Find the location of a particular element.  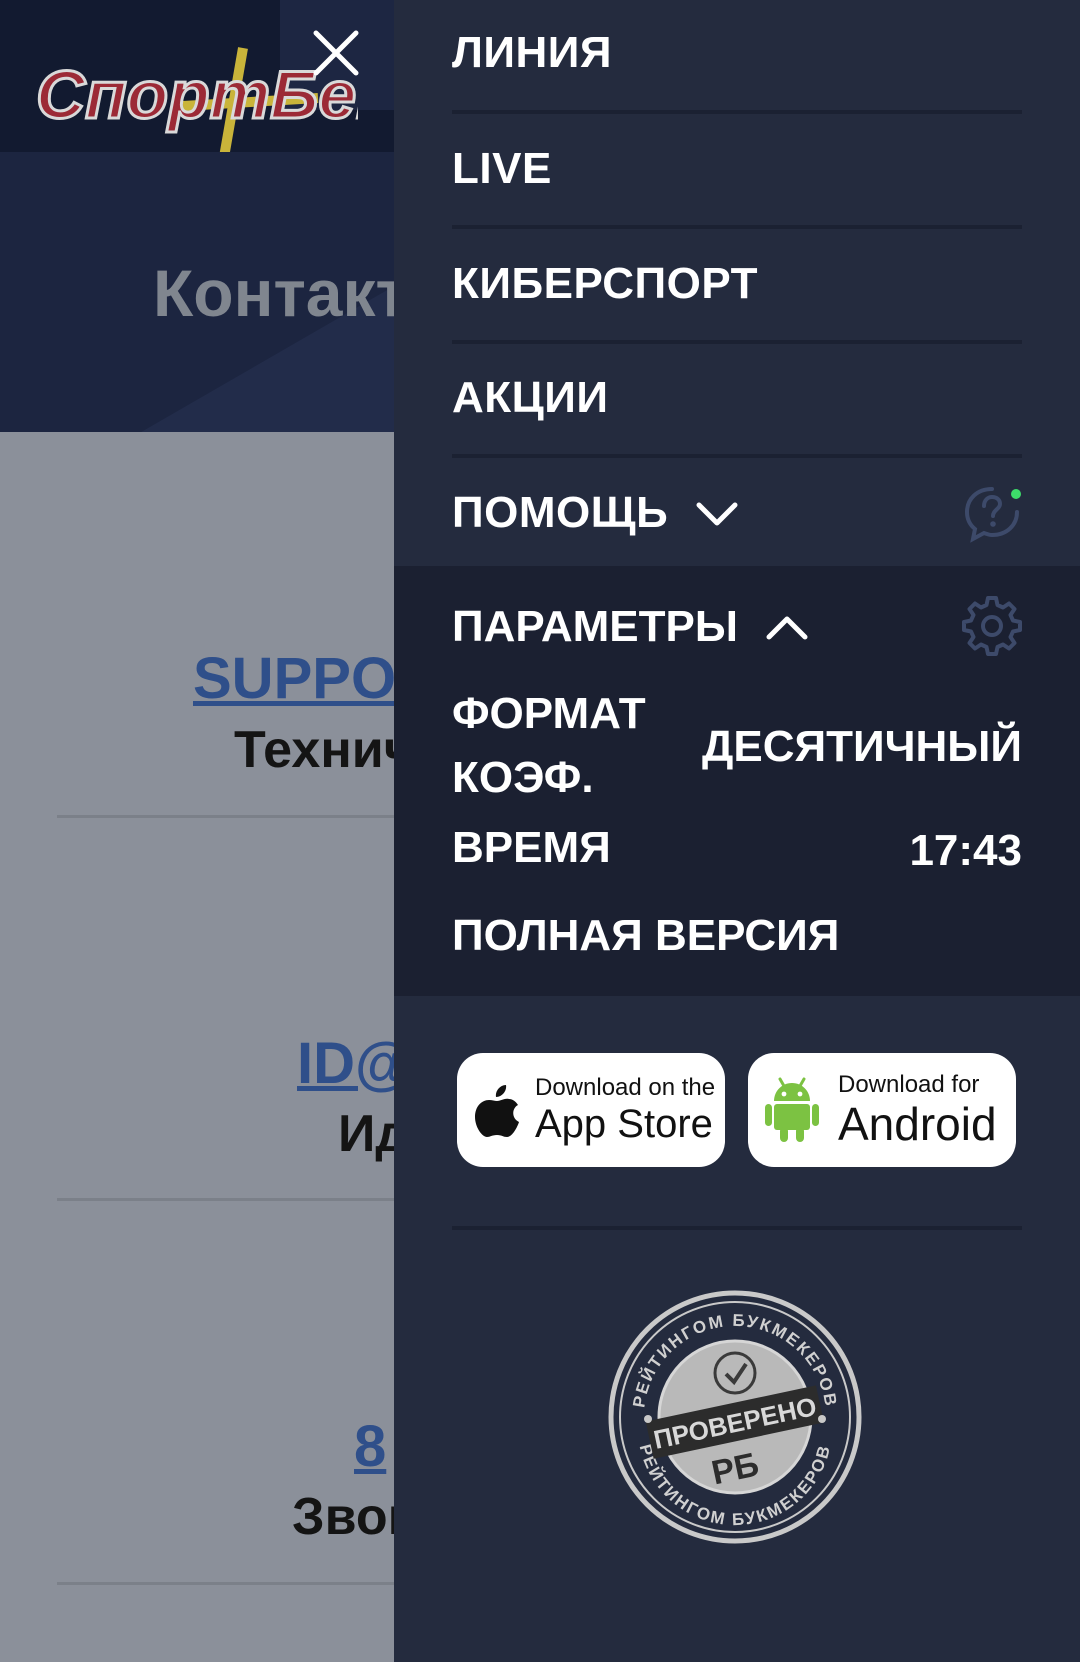

menu-item-live: LIVE is located at coordinates (737, 169).